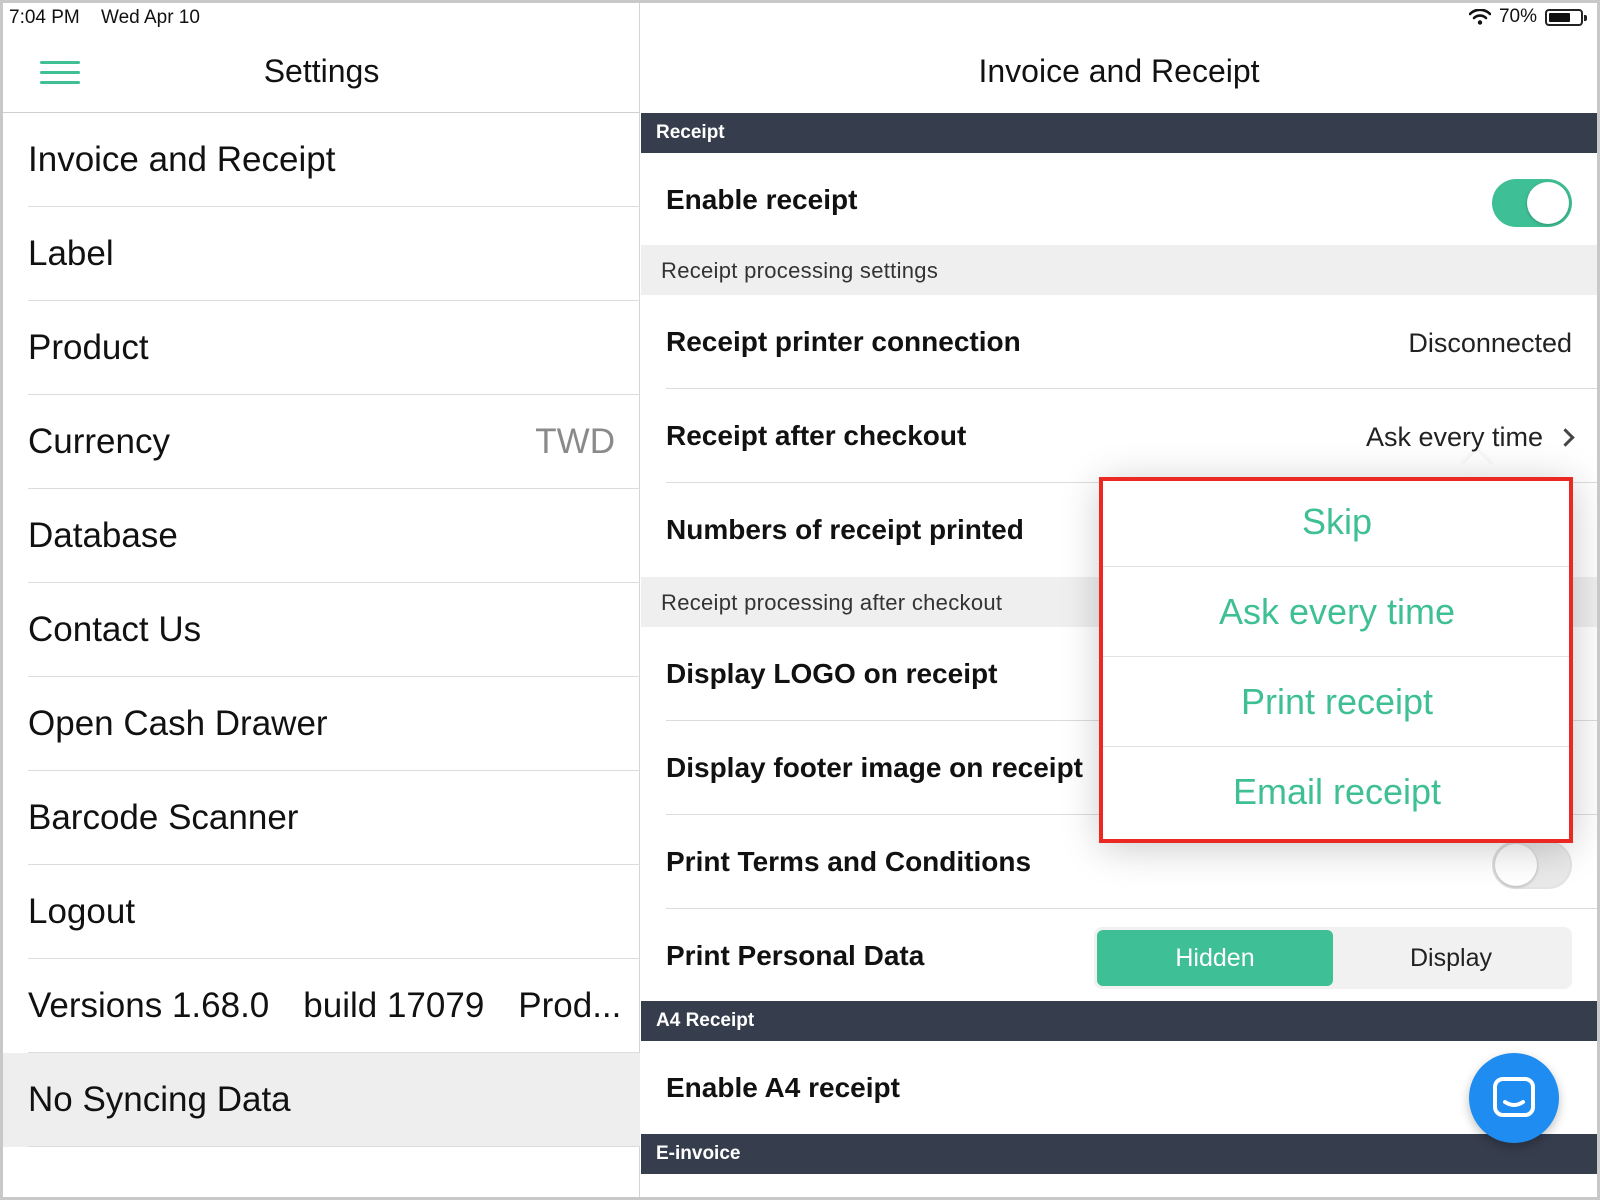 Image resolution: width=1600 pixels, height=1200 pixels. Describe the element at coordinates (99, 441) in the screenshot. I see `menu-item-label: Currency` at that location.